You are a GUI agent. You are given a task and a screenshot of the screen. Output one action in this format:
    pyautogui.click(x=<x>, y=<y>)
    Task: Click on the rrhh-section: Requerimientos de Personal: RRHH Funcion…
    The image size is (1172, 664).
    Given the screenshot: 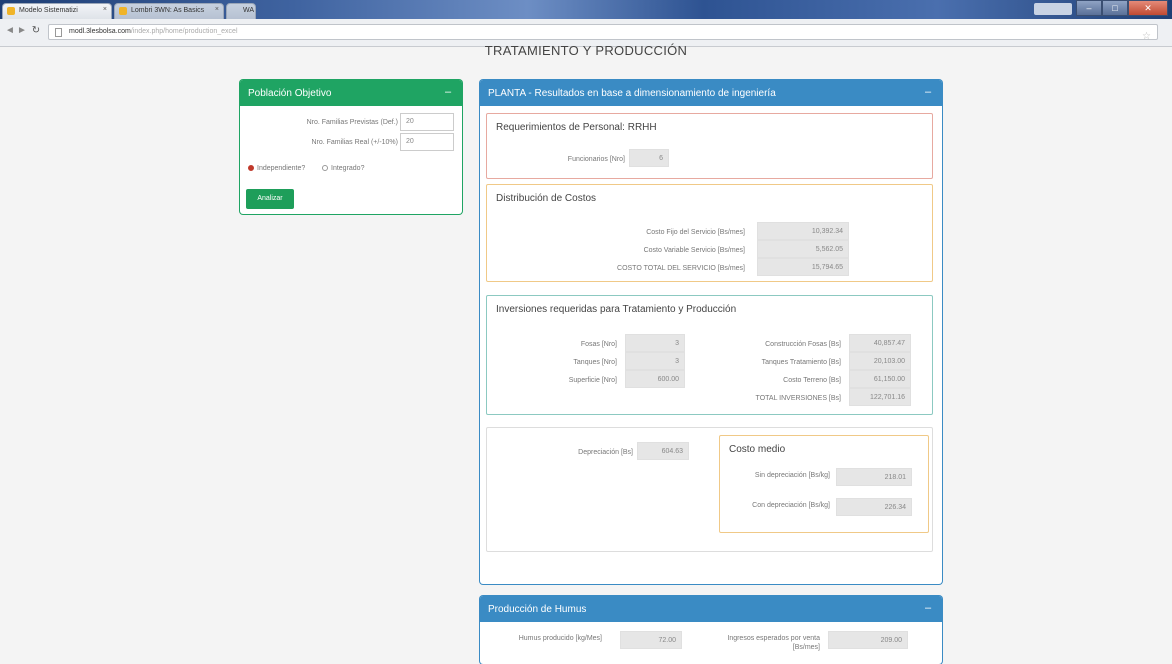 What is the action you would take?
    pyautogui.click(x=709, y=146)
    